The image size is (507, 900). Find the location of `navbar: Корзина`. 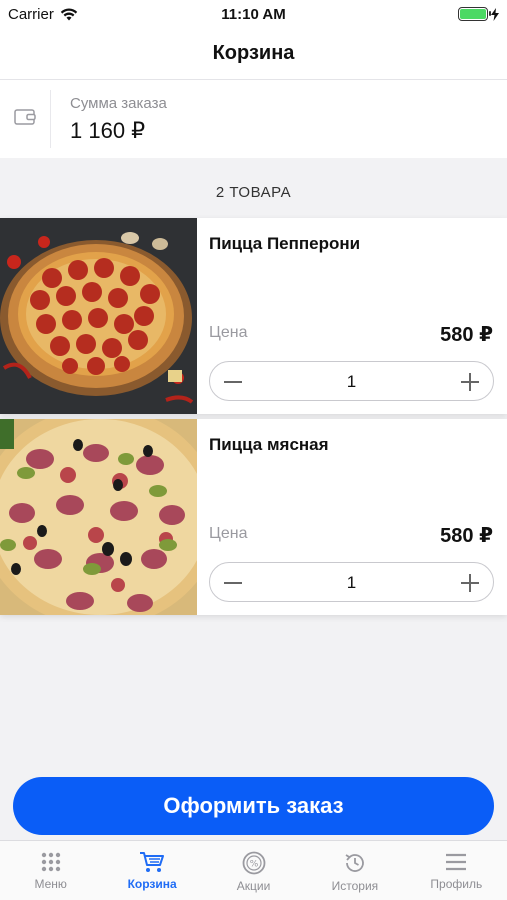

navbar: Корзина is located at coordinates (253, 54).